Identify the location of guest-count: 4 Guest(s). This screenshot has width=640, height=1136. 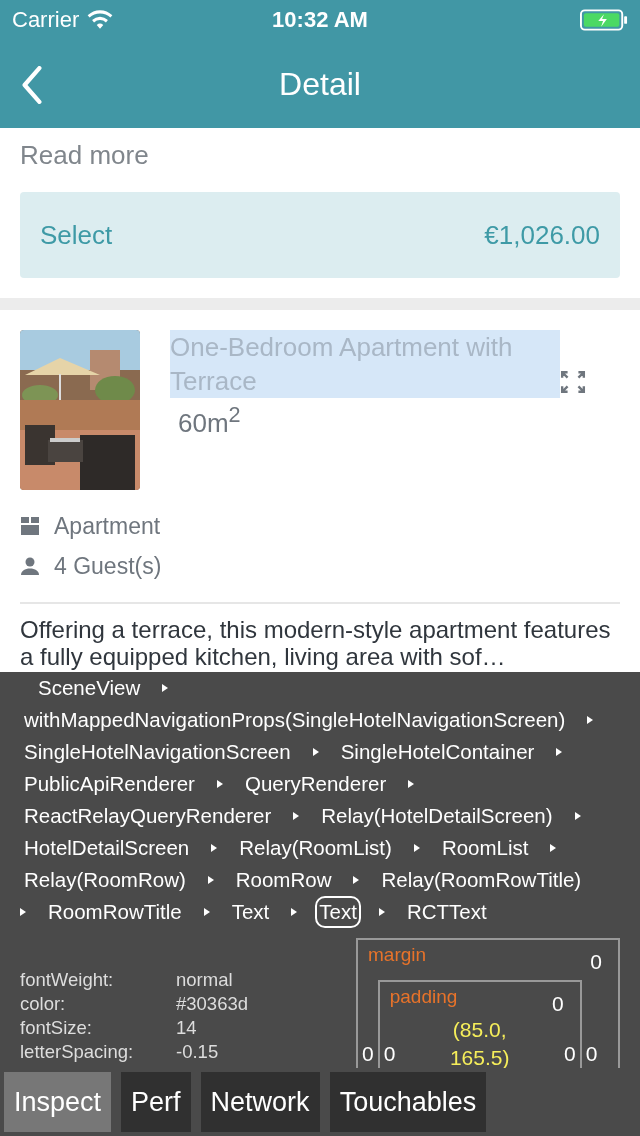
(108, 566).